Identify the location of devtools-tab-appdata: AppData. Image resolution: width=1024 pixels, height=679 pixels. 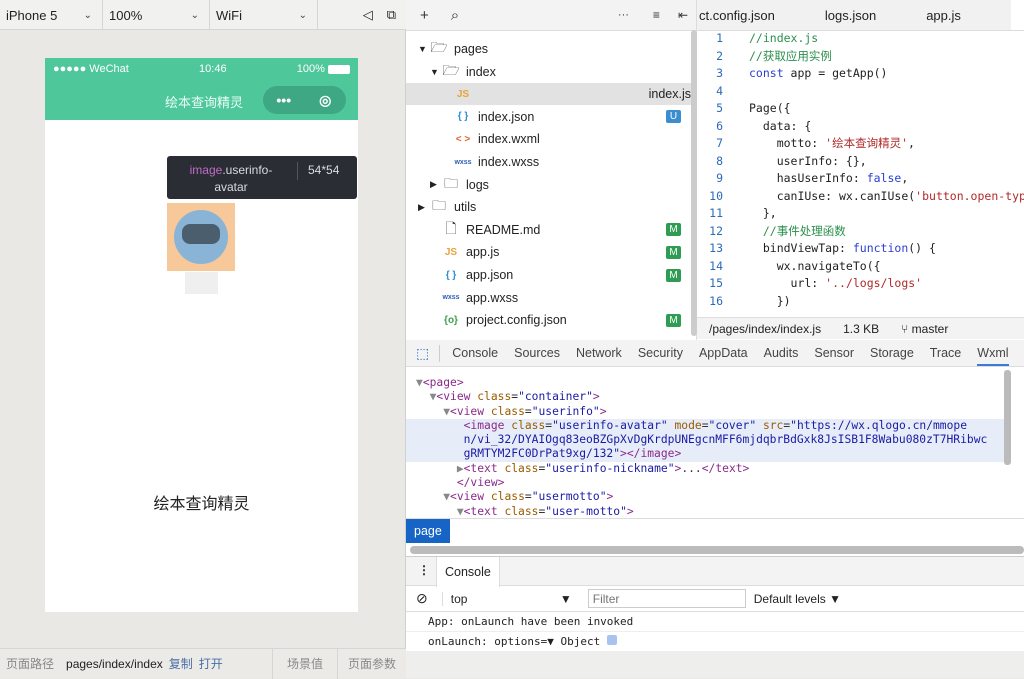
(723, 353).